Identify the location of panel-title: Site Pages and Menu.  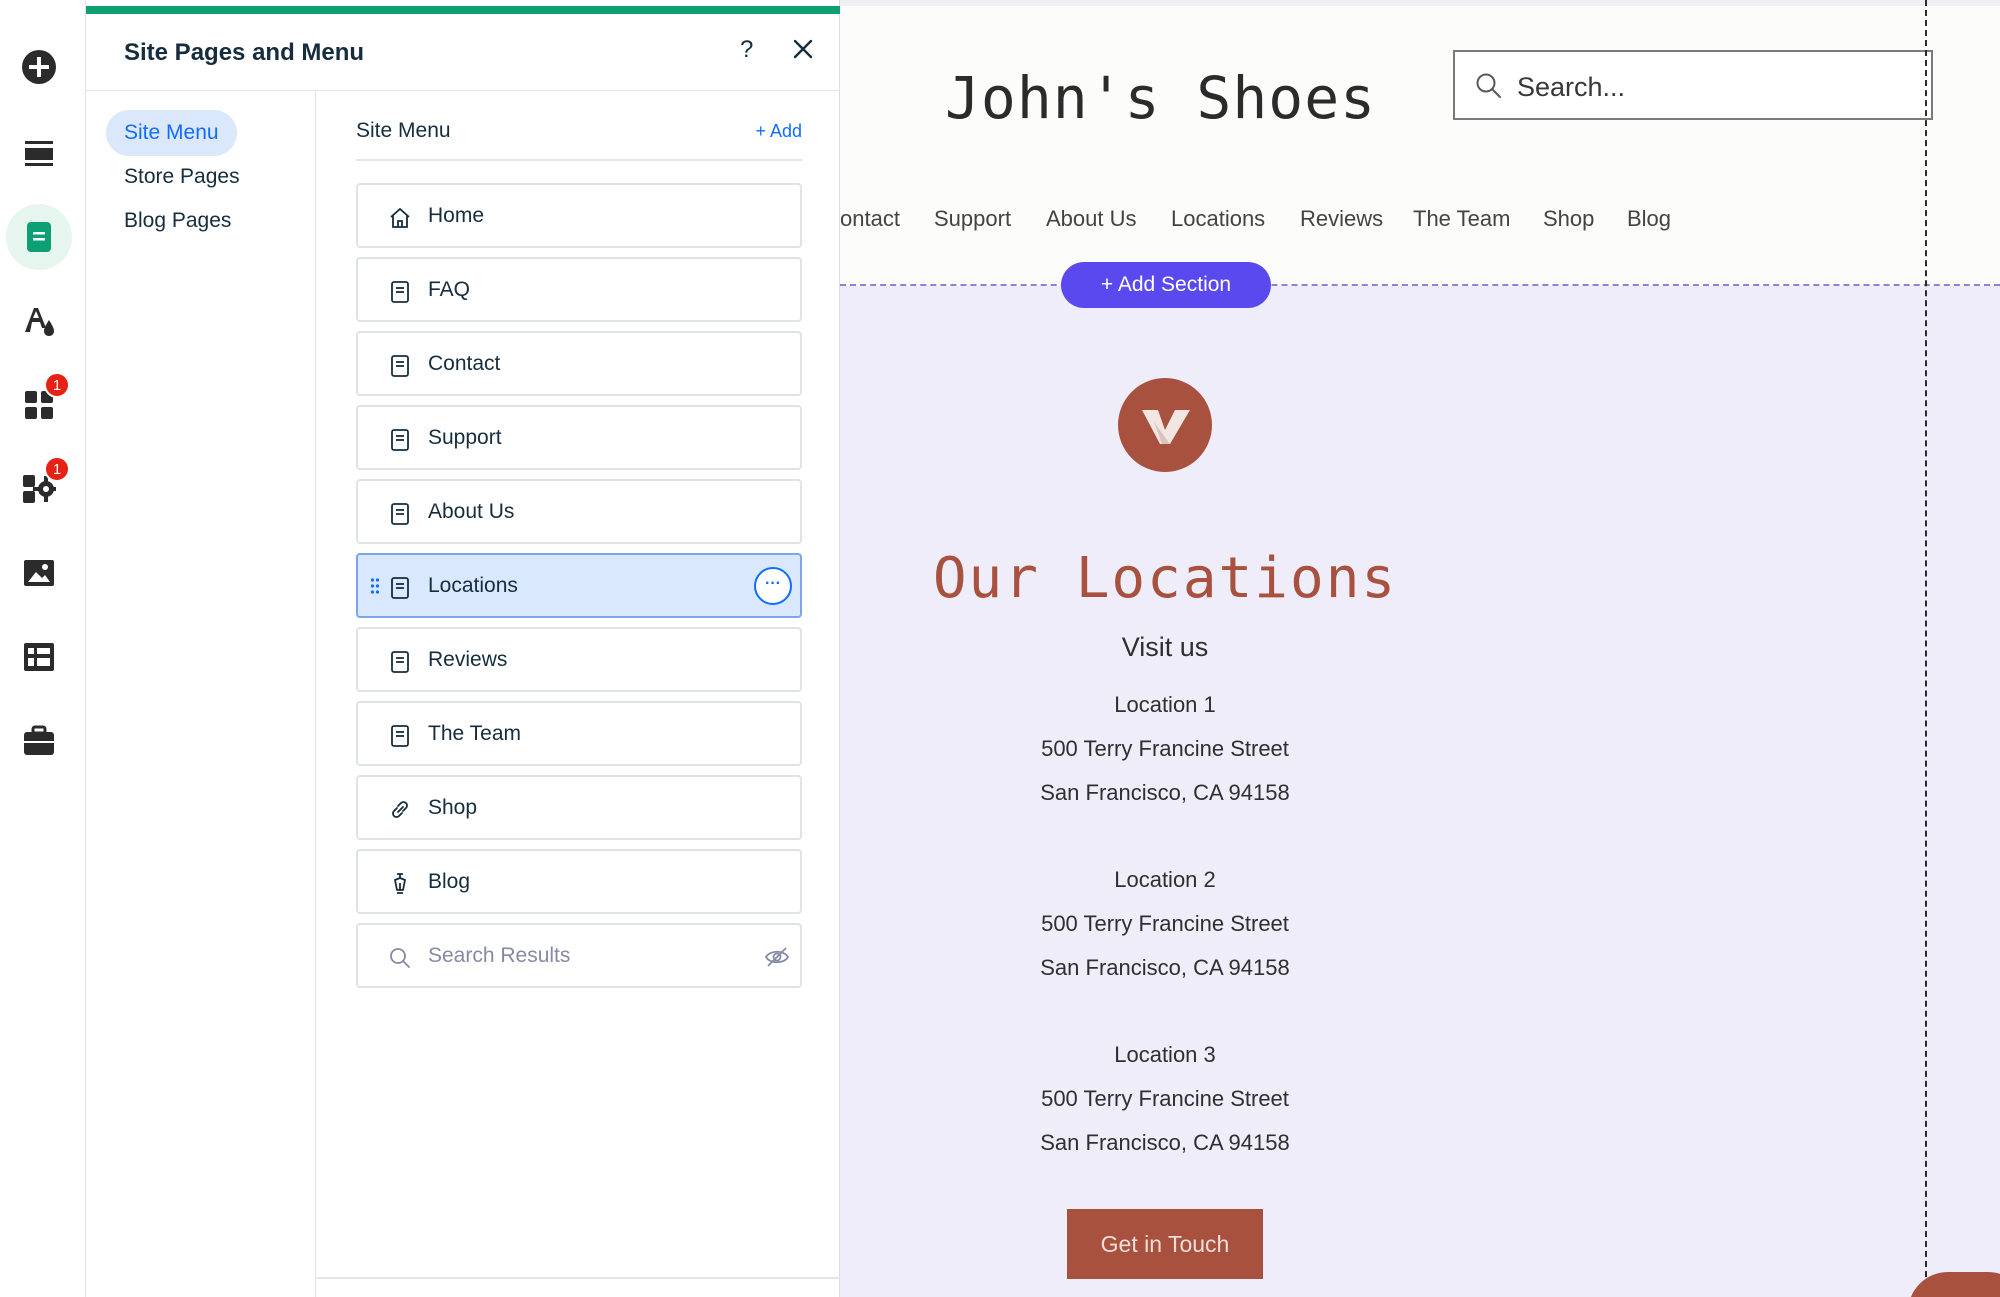
(244, 52).